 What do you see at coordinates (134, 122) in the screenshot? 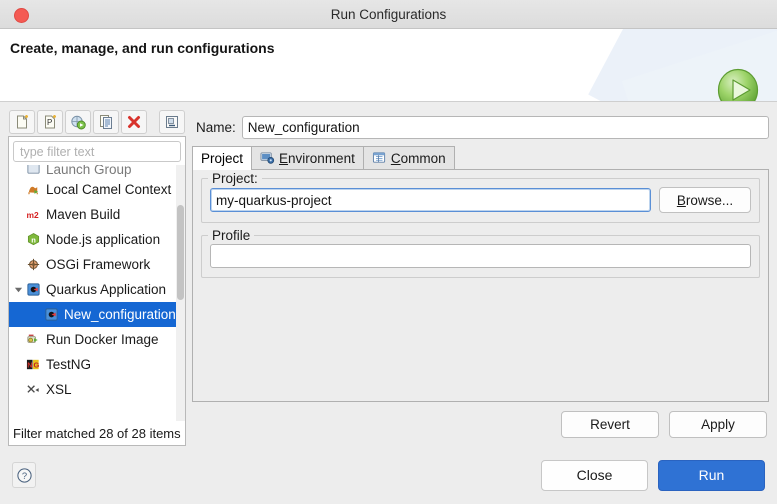
I see `delete-x-button` at bounding box center [134, 122].